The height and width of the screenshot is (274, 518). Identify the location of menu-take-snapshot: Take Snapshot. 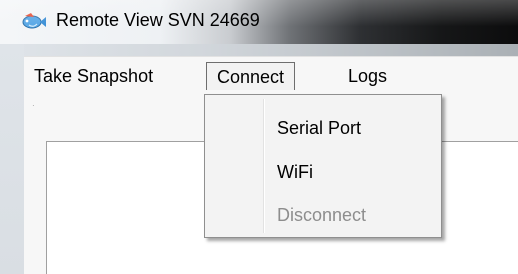
(93, 76).